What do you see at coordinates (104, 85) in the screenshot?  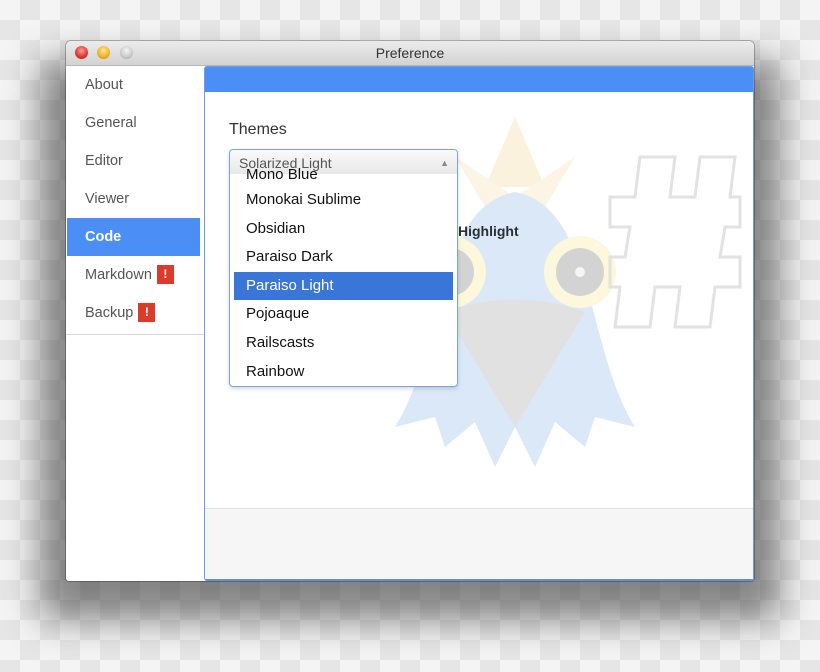 I see `sidebar-item-label: About` at bounding box center [104, 85].